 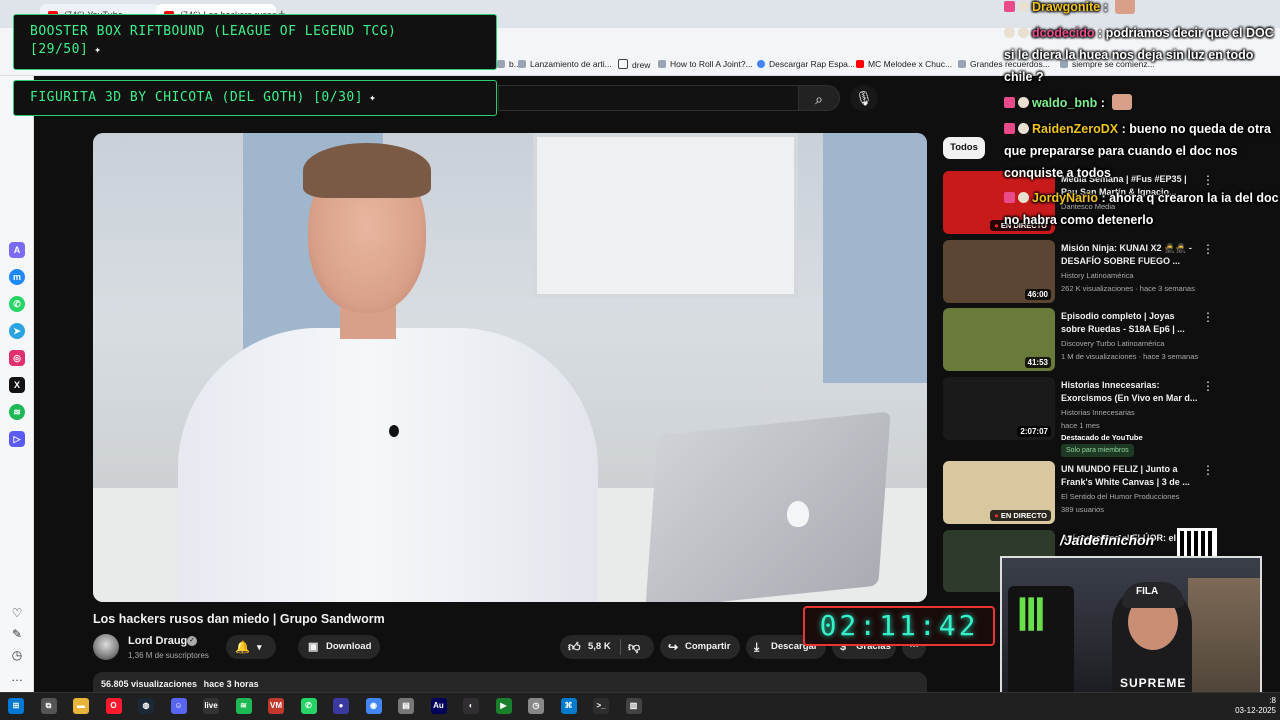 I want to click on rec-thumbnail: 41:53, so click(x=999, y=339).